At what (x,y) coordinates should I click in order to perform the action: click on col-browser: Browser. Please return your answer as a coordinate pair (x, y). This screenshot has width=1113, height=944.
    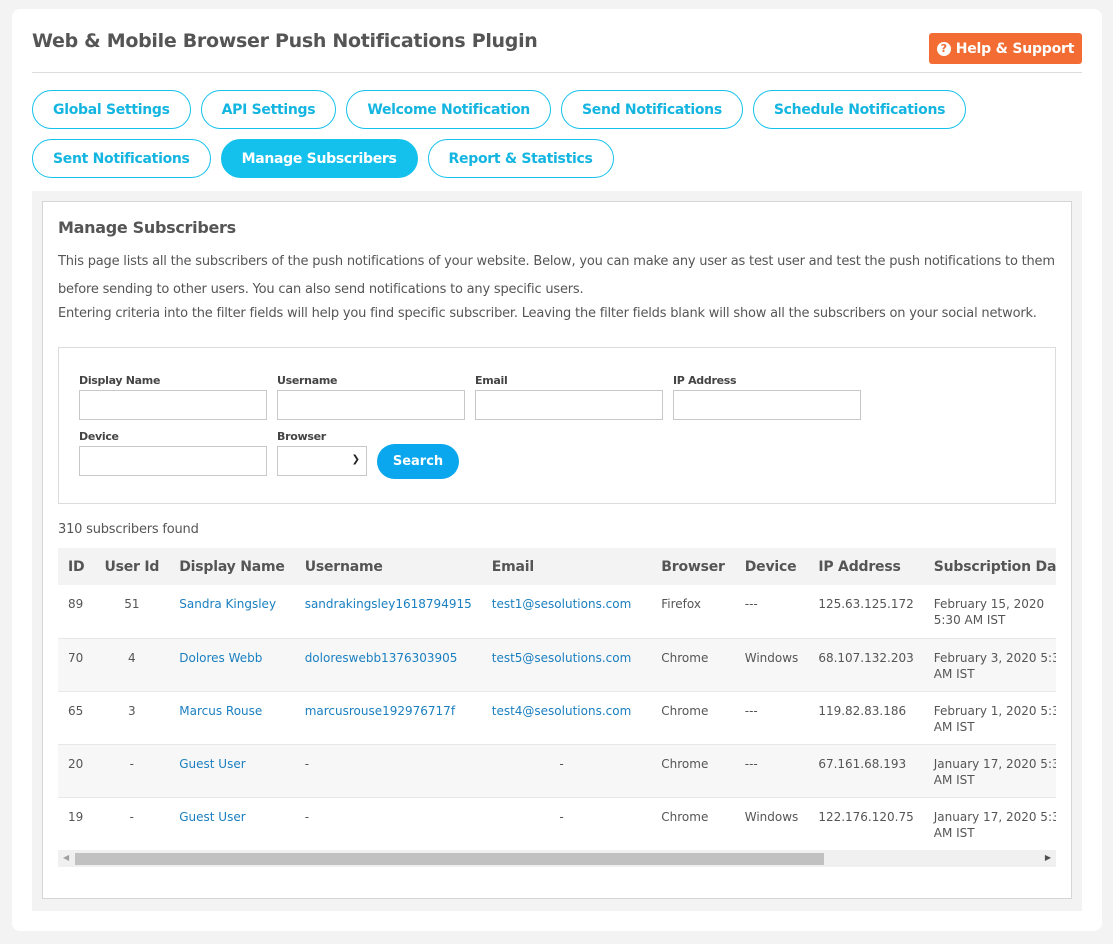
    Looking at the image, I should click on (693, 566).